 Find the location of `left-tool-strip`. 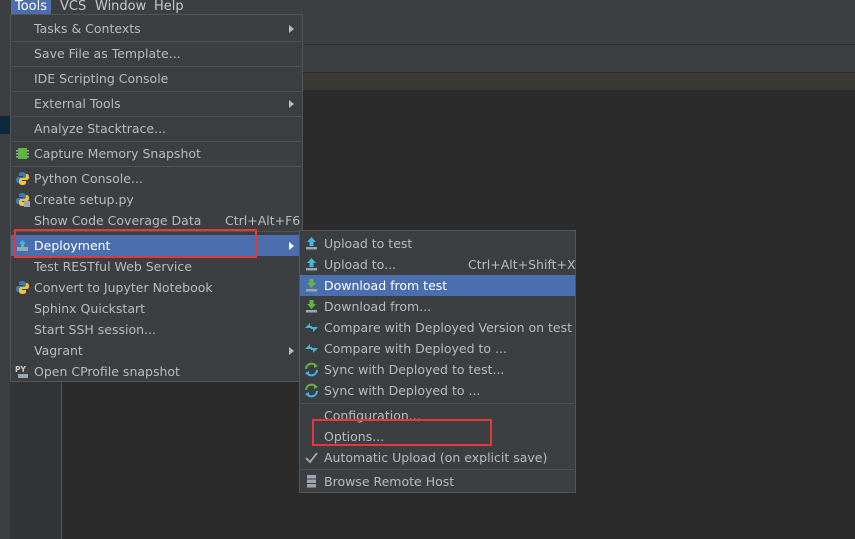

left-tool-strip is located at coordinates (5, 276).